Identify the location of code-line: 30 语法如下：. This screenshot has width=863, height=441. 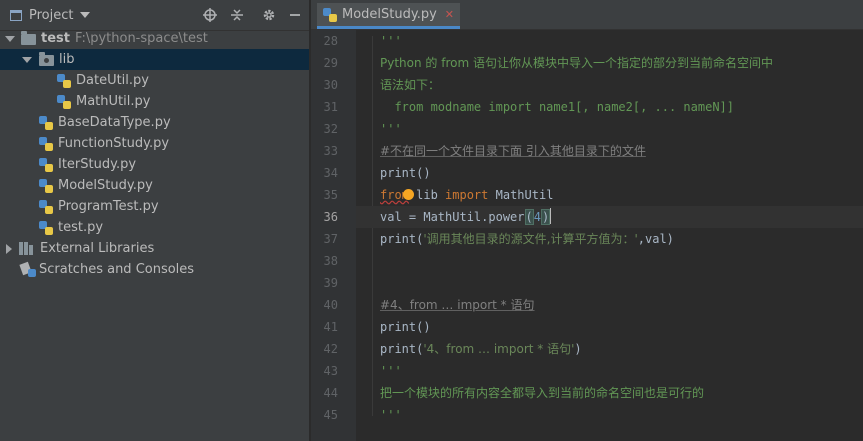
(587, 85).